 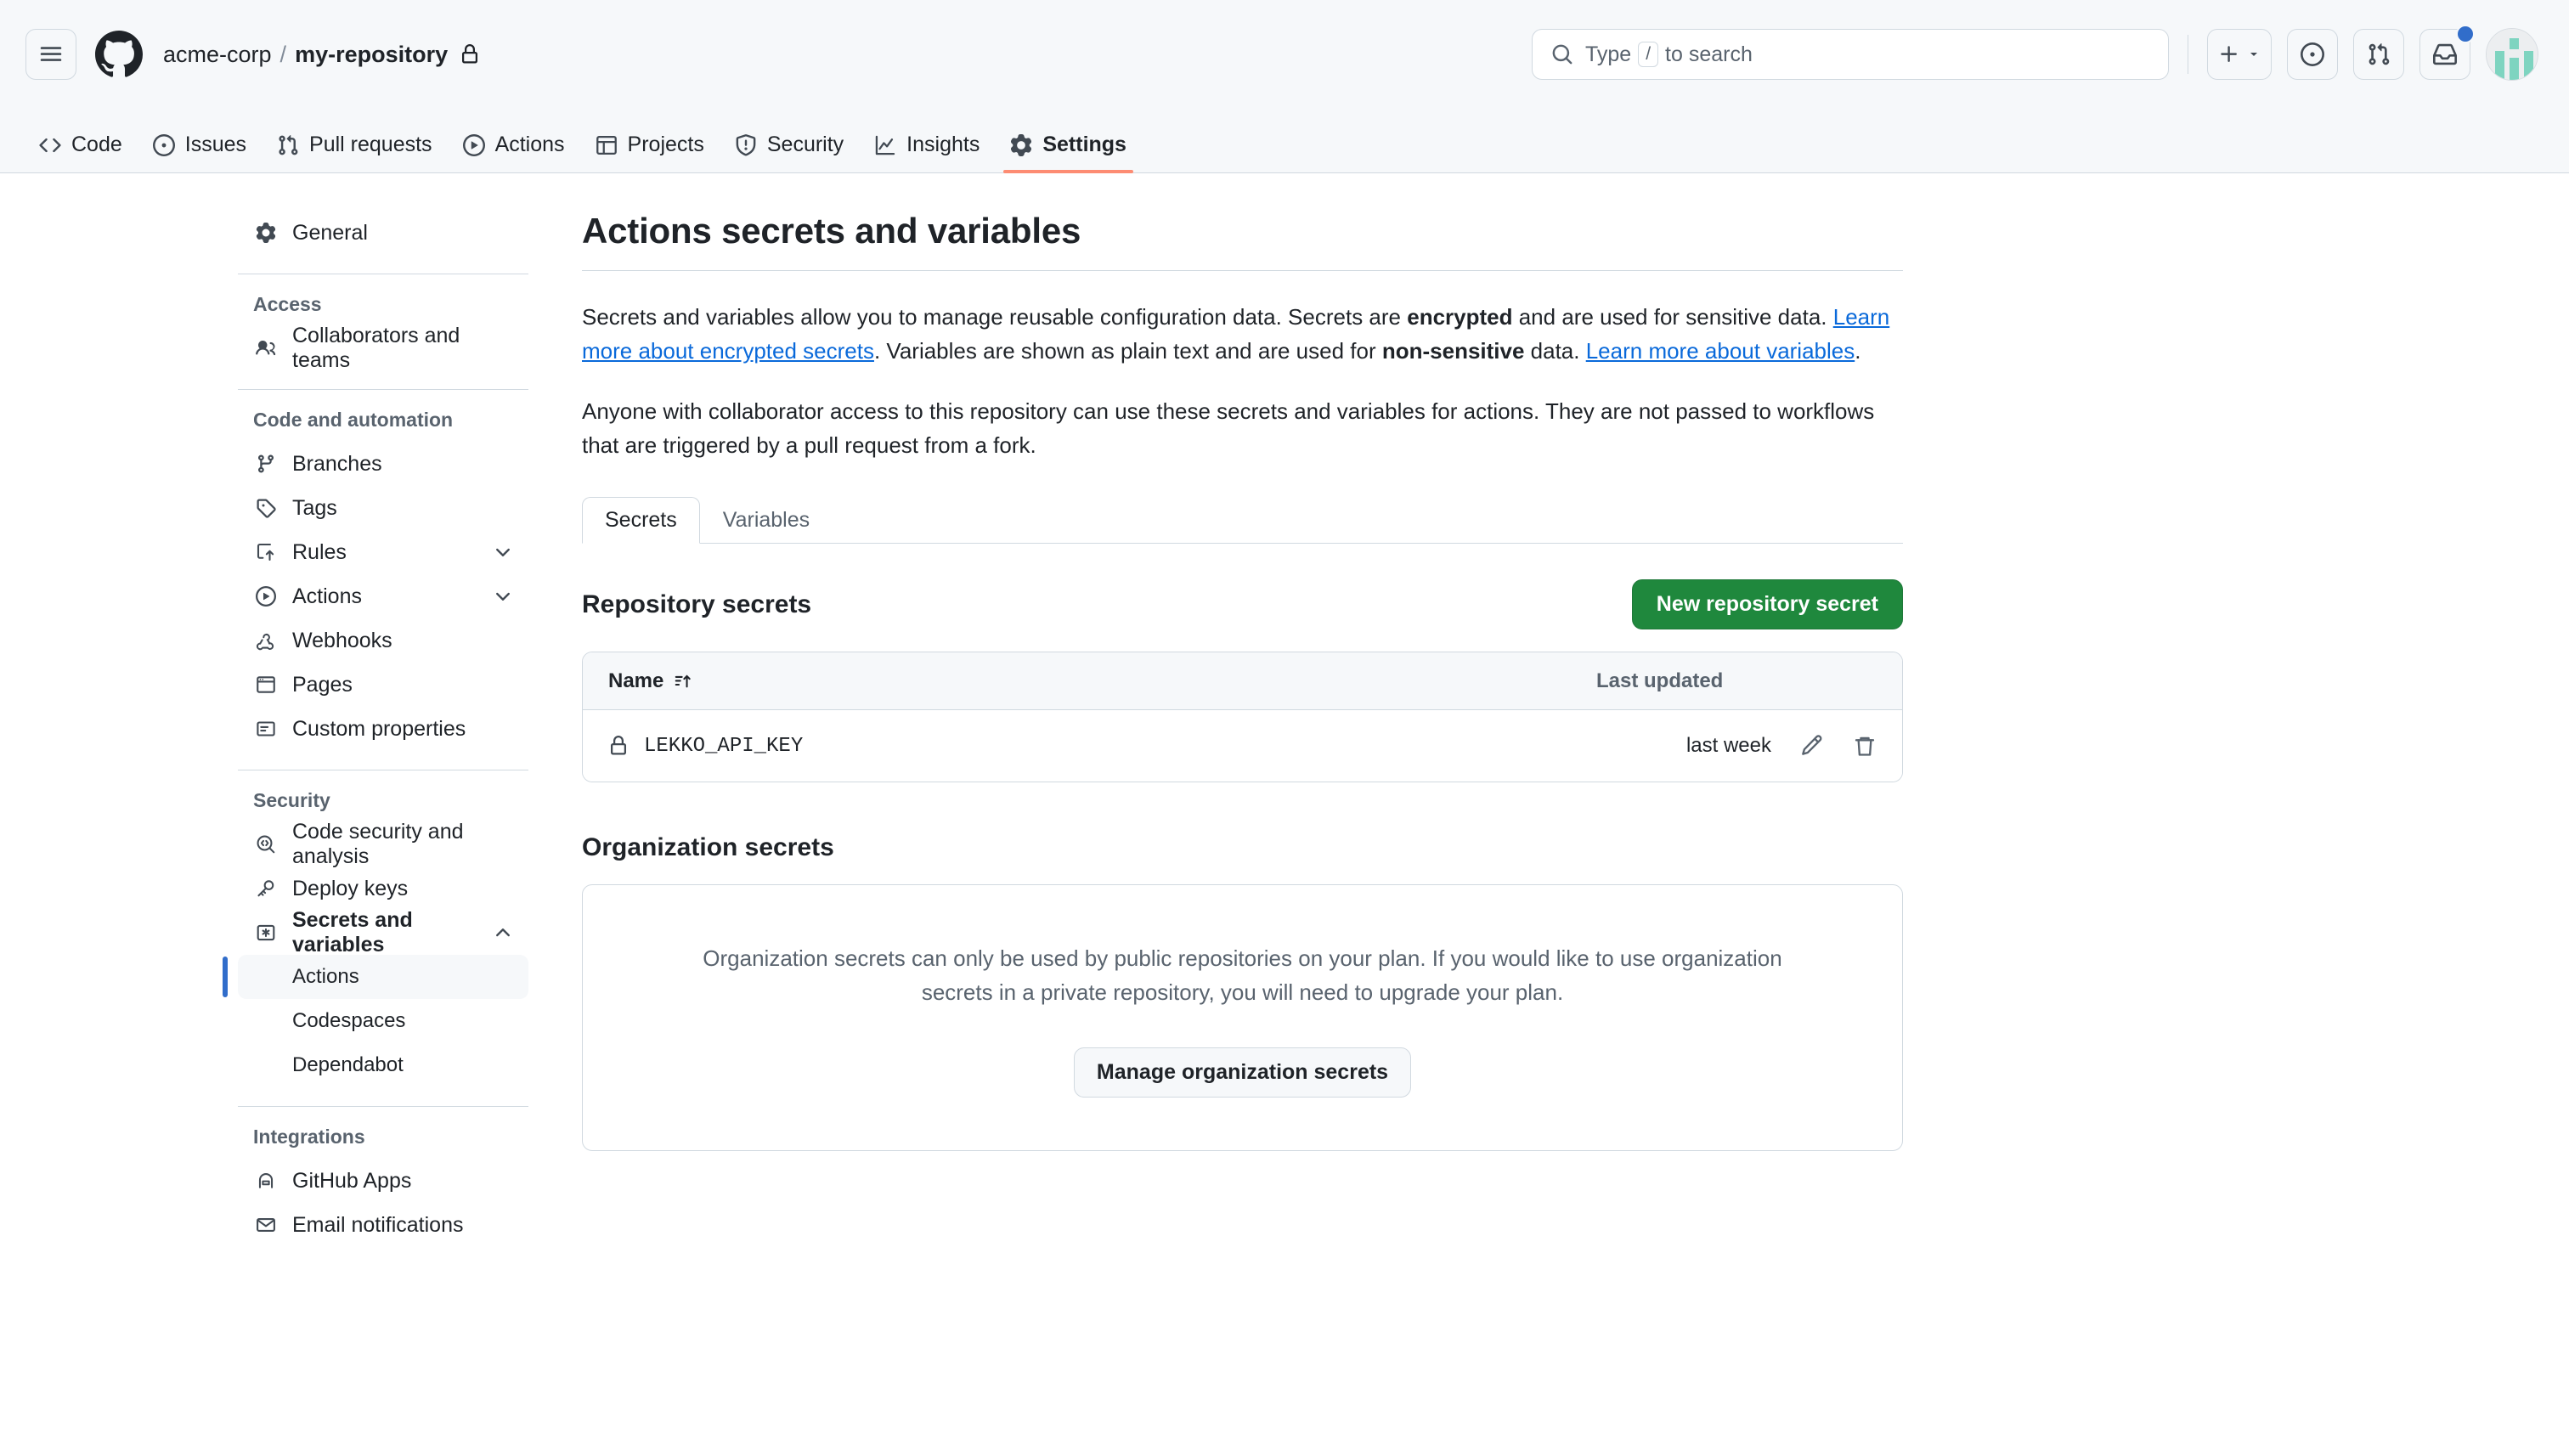 I want to click on breadcrumb-repo: my-repository, so click(x=372, y=55).